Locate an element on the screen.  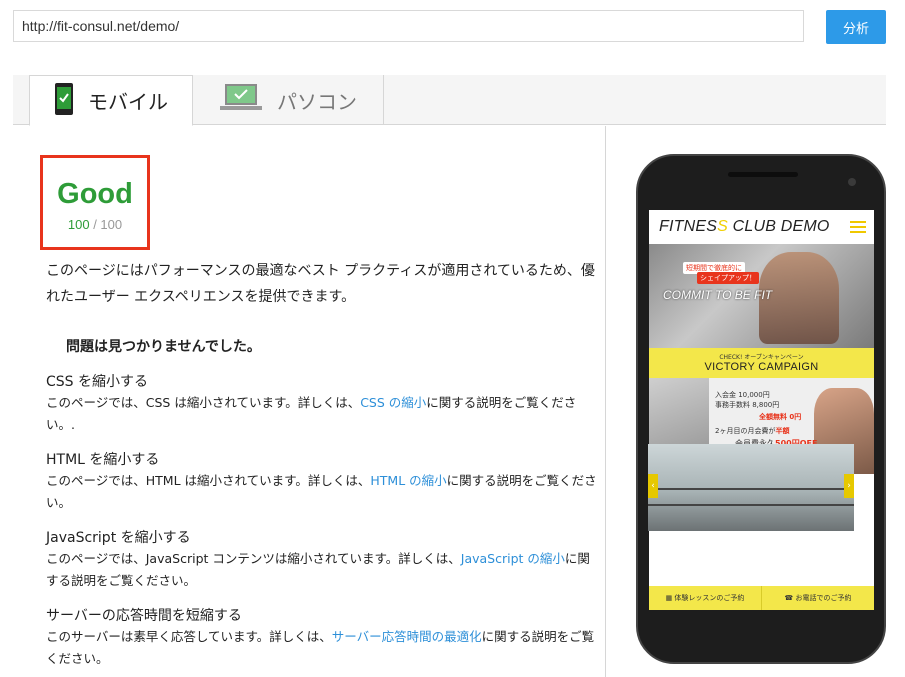
tab-desktop: パソコン is located at coordinates (288, 100).